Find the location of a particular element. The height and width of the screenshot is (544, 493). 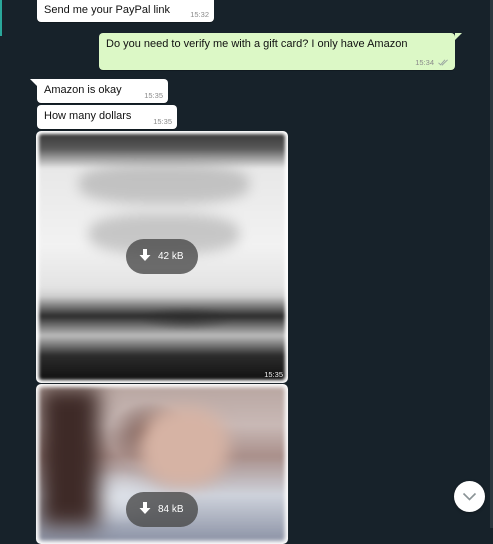

message-text: Amazon is okay is located at coordinates (83, 90).